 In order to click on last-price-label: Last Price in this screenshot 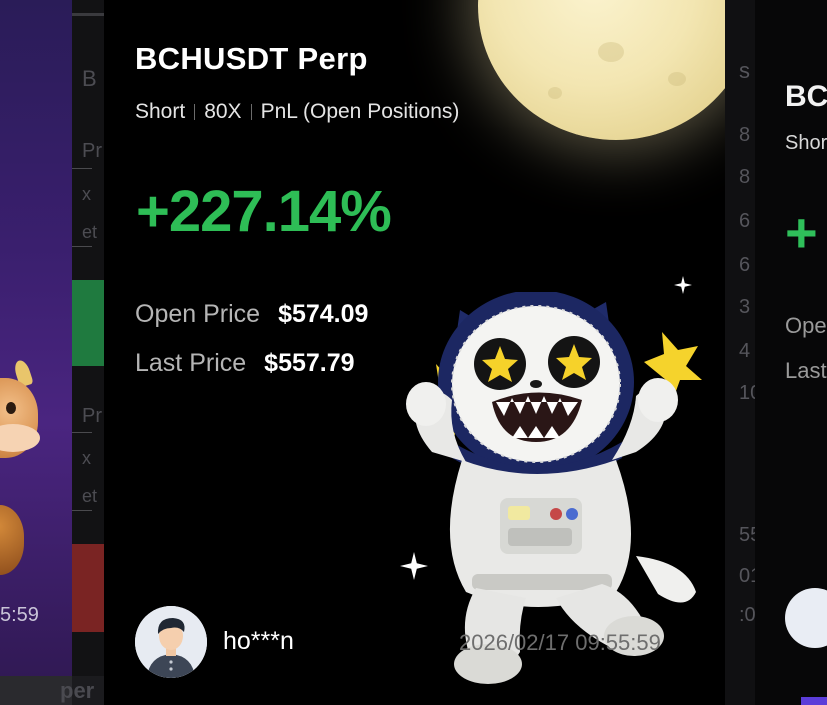, I will do `click(191, 363)`.